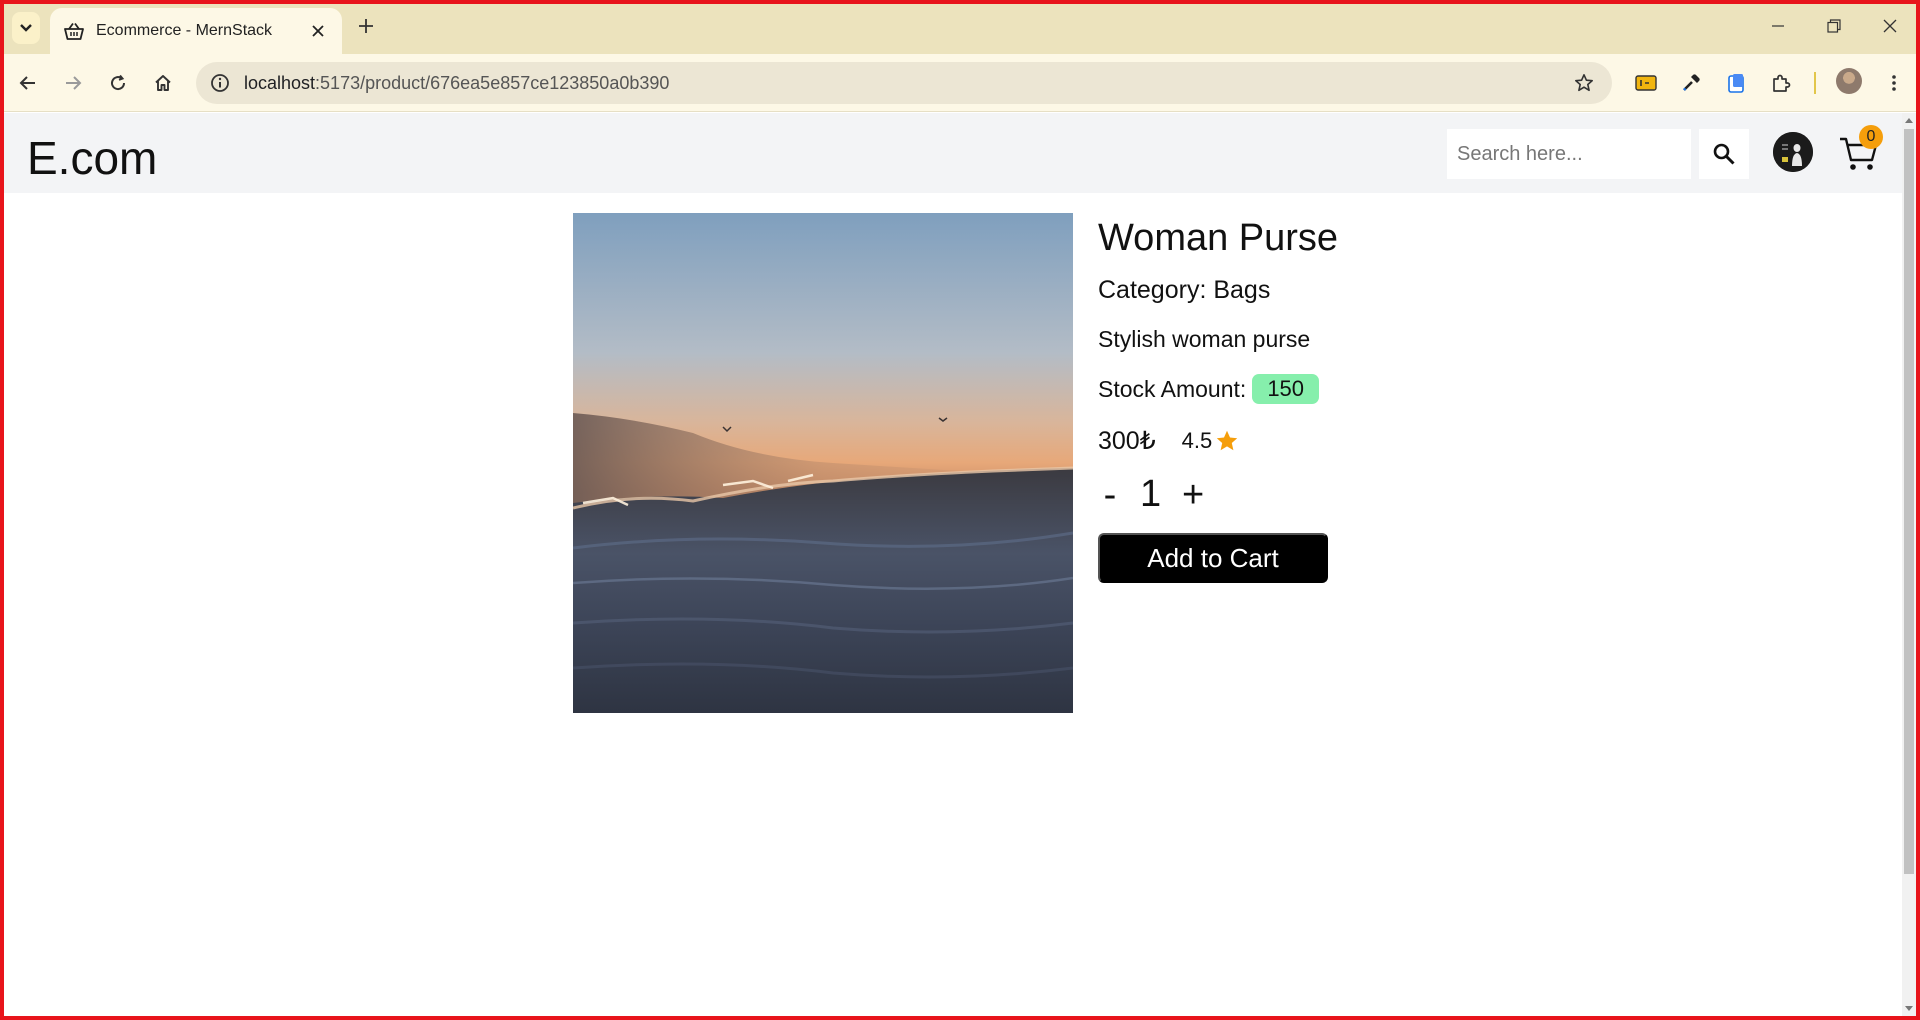  I want to click on chevron-down-icon, so click(26, 28).